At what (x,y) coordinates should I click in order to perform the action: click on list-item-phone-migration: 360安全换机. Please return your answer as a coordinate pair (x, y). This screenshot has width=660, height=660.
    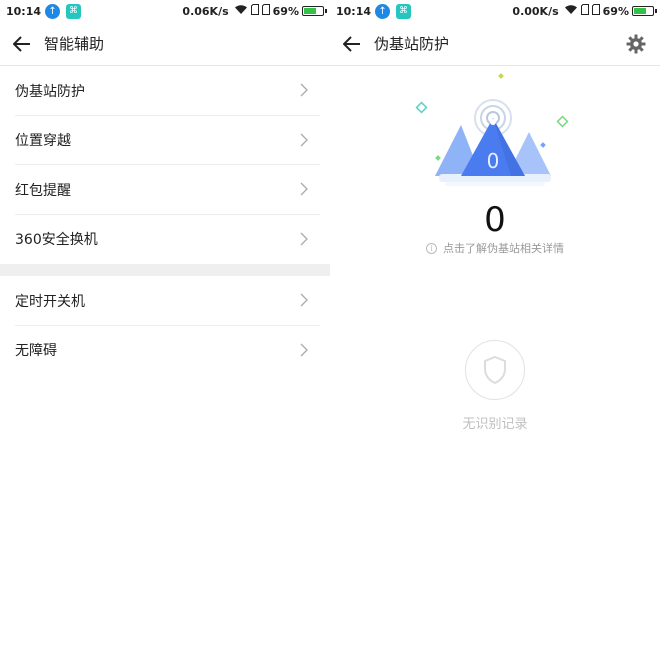
    Looking at the image, I should click on (165, 240).